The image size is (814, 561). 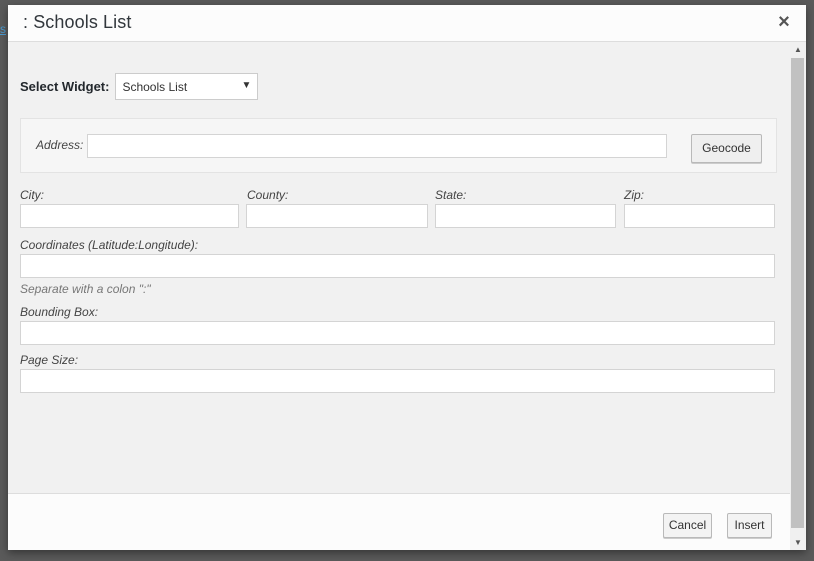 What do you see at coordinates (687, 525) in the screenshot?
I see `cancel-button: Cancel` at bounding box center [687, 525].